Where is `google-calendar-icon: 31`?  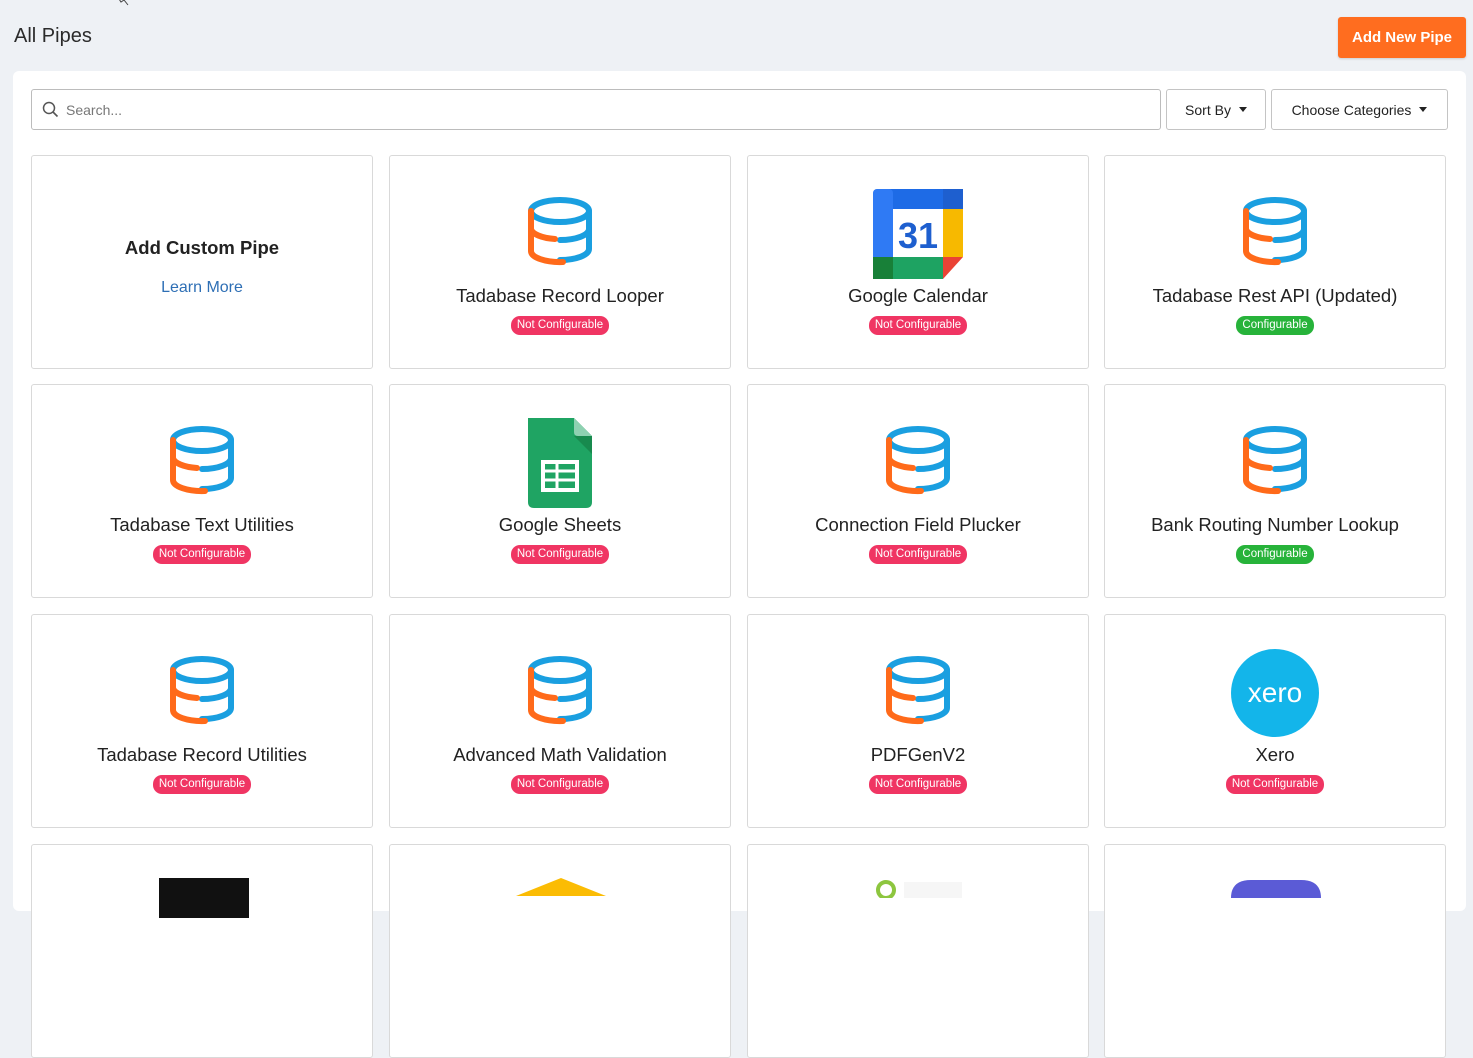
google-calendar-icon: 31 is located at coordinates (918, 234).